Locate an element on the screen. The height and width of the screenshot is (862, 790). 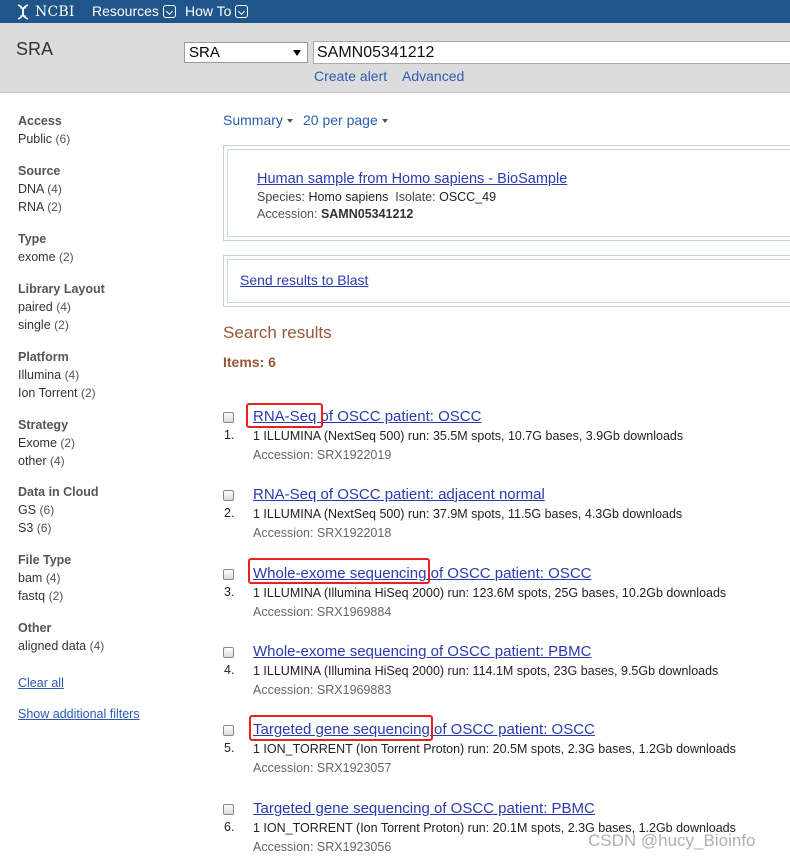
create-alert-link: Create alert is located at coordinates (350, 76).